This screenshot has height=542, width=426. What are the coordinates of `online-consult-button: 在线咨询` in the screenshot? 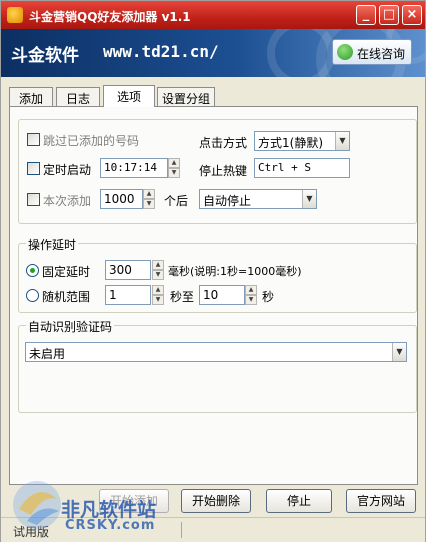 It's located at (372, 52).